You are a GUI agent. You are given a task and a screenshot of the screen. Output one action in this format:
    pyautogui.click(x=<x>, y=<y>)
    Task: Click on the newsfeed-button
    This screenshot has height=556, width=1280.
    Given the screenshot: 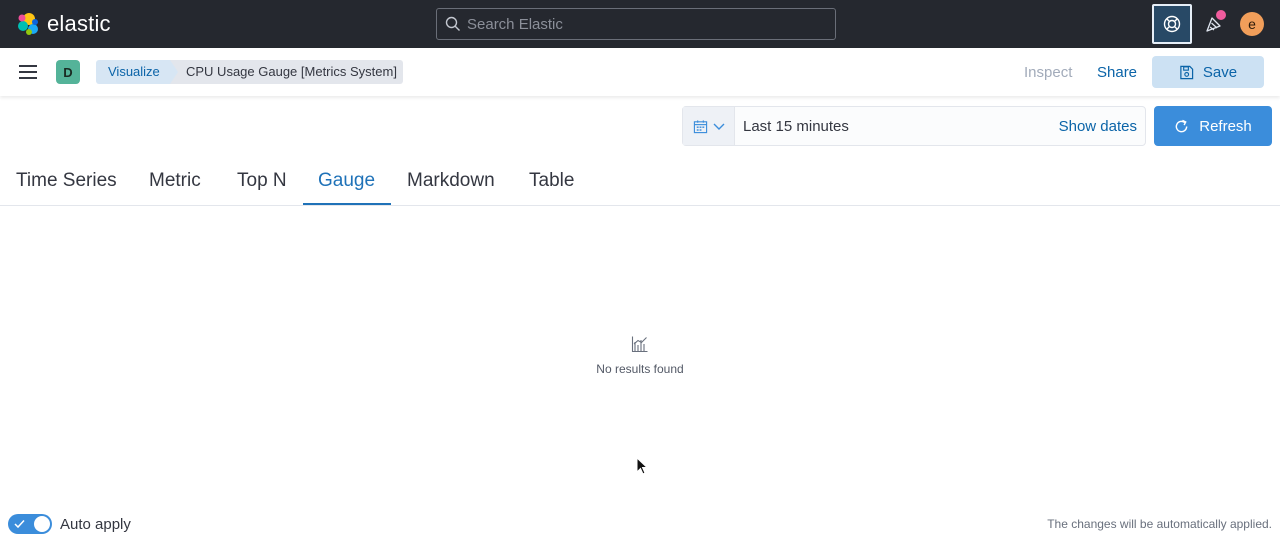 What is the action you would take?
    pyautogui.click(x=1214, y=24)
    